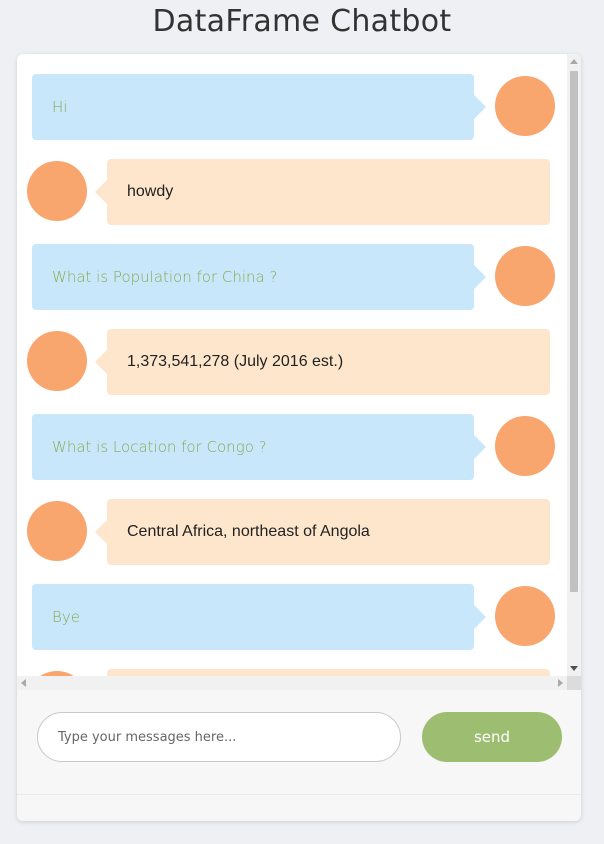 Image resolution: width=604 pixels, height=844 pixels. I want to click on composer: send, so click(299, 755).